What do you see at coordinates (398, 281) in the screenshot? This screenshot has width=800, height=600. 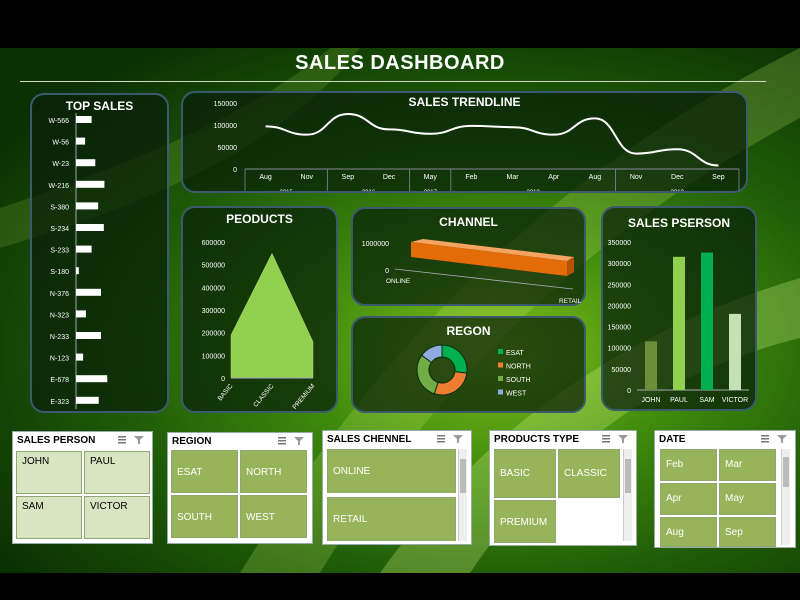 I see `category-label: ONLINE` at bounding box center [398, 281].